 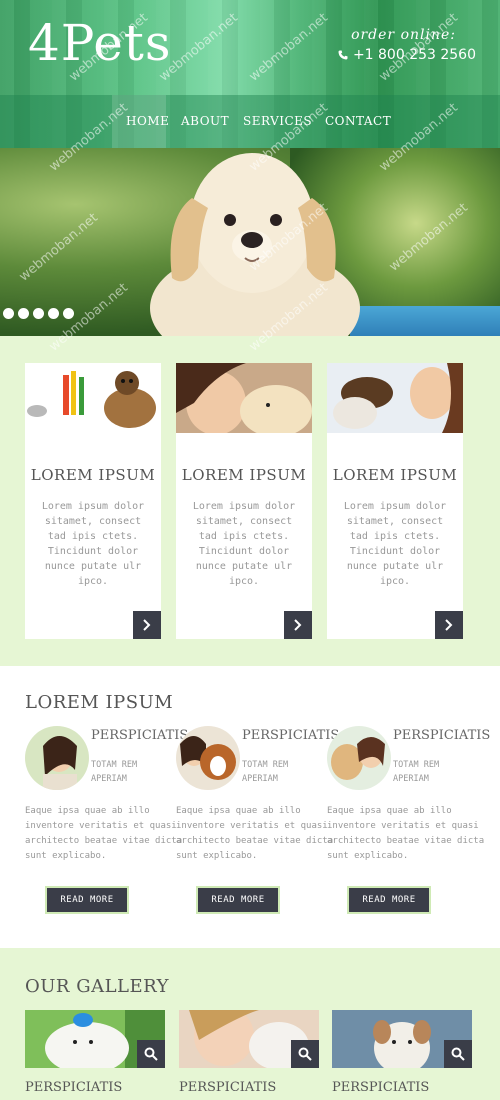 I want to click on phone-number: +1 800 253 2560, so click(x=407, y=55).